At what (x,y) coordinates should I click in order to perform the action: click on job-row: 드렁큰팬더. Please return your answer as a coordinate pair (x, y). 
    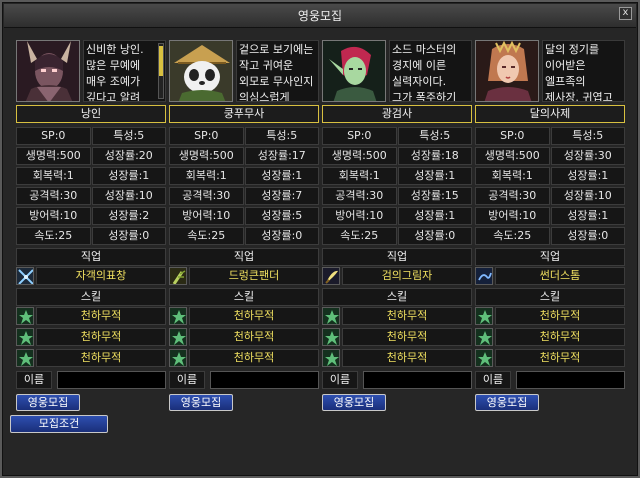
    Looking at the image, I should click on (244, 277).